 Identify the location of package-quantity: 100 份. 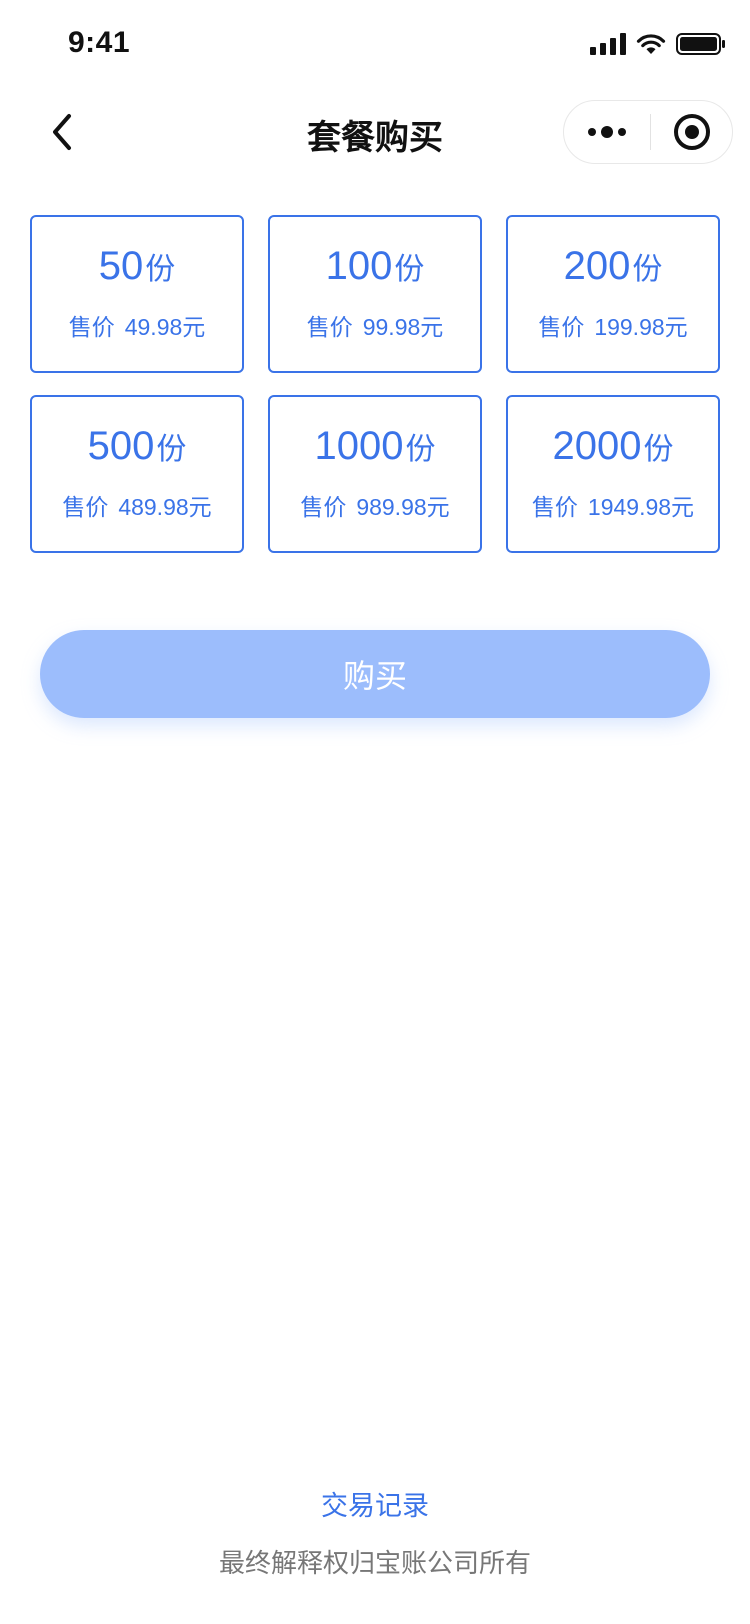
(375, 266).